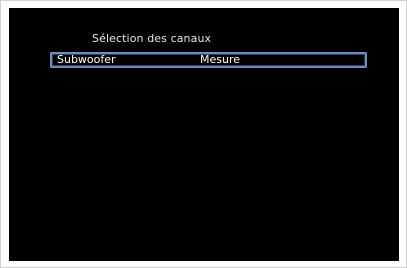 The image size is (407, 268). I want to click on menu-item-label: Subwoofer, so click(86, 59).